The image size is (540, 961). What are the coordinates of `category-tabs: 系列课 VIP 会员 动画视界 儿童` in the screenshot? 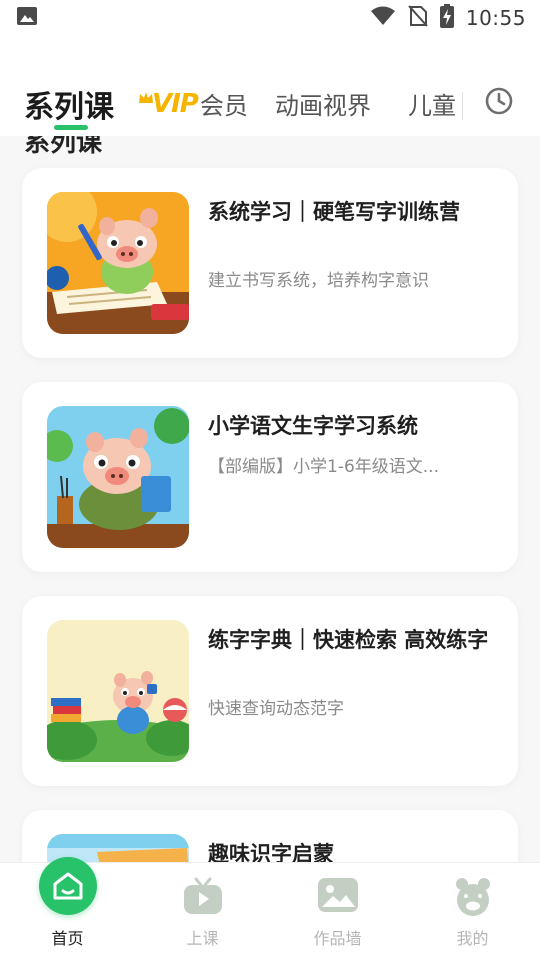 It's located at (270, 86).